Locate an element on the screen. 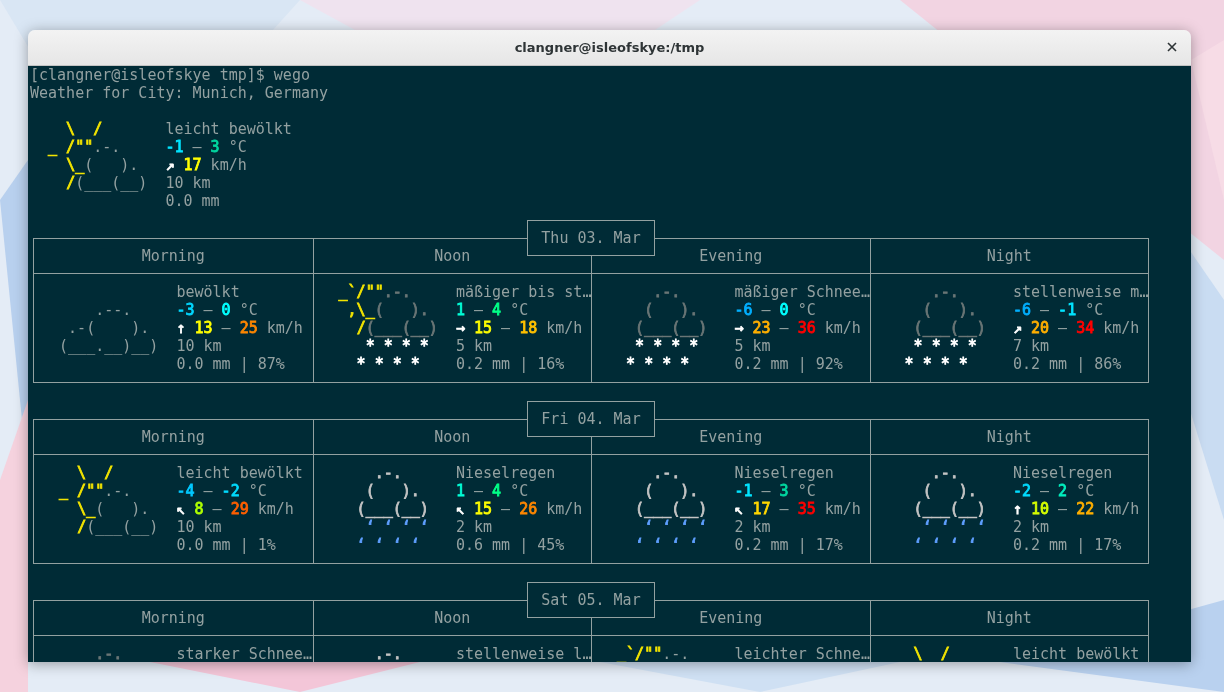  command-line: [clangner@isleofskye tmp]$ wego is located at coordinates (170, 75).